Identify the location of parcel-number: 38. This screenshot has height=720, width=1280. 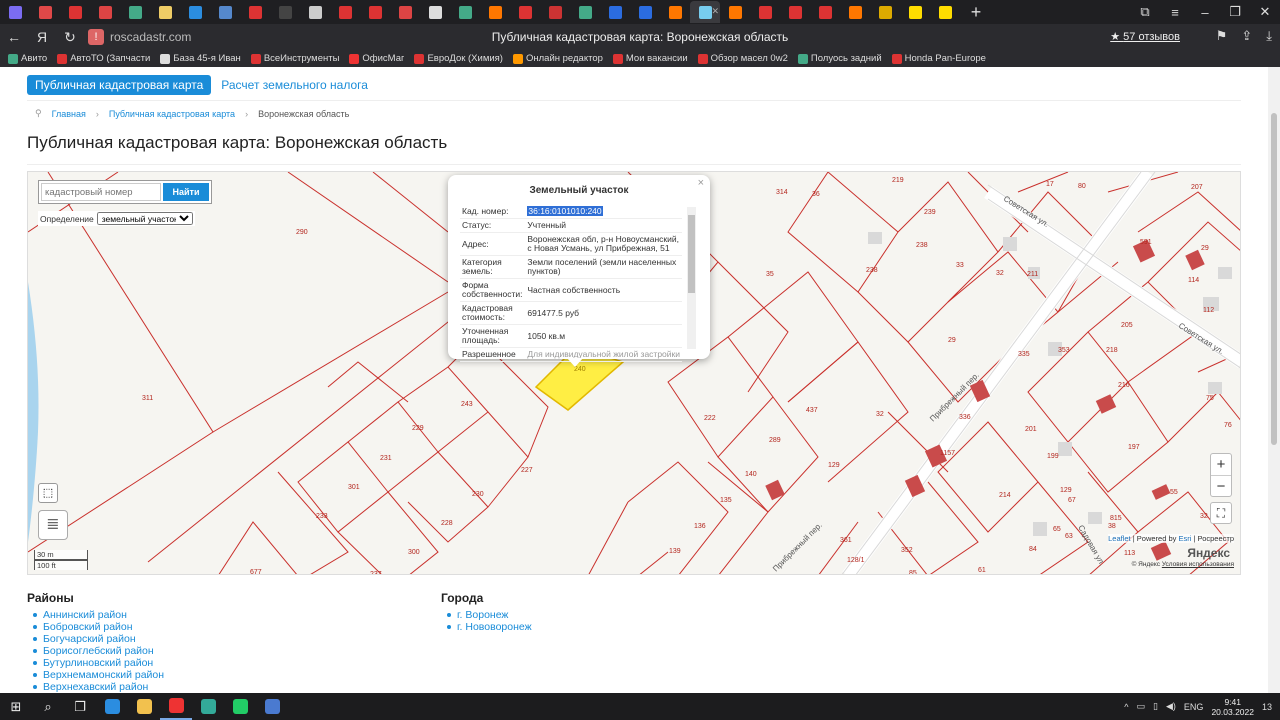
(1112, 526).